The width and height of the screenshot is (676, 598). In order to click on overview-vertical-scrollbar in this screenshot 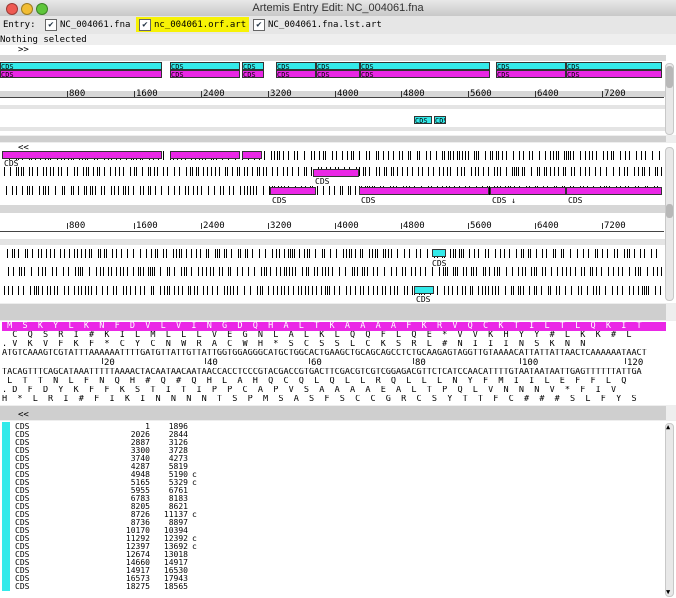, I will do `click(669, 99)`.